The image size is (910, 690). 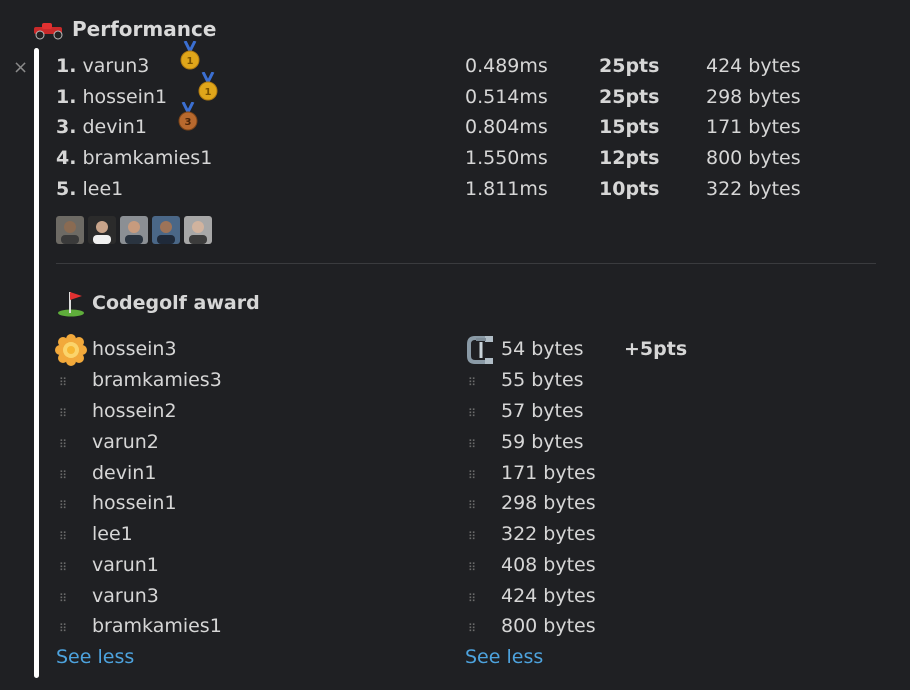 What do you see at coordinates (548, 534) in the screenshot?
I see `golf-bytes: 322 bytes` at bounding box center [548, 534].